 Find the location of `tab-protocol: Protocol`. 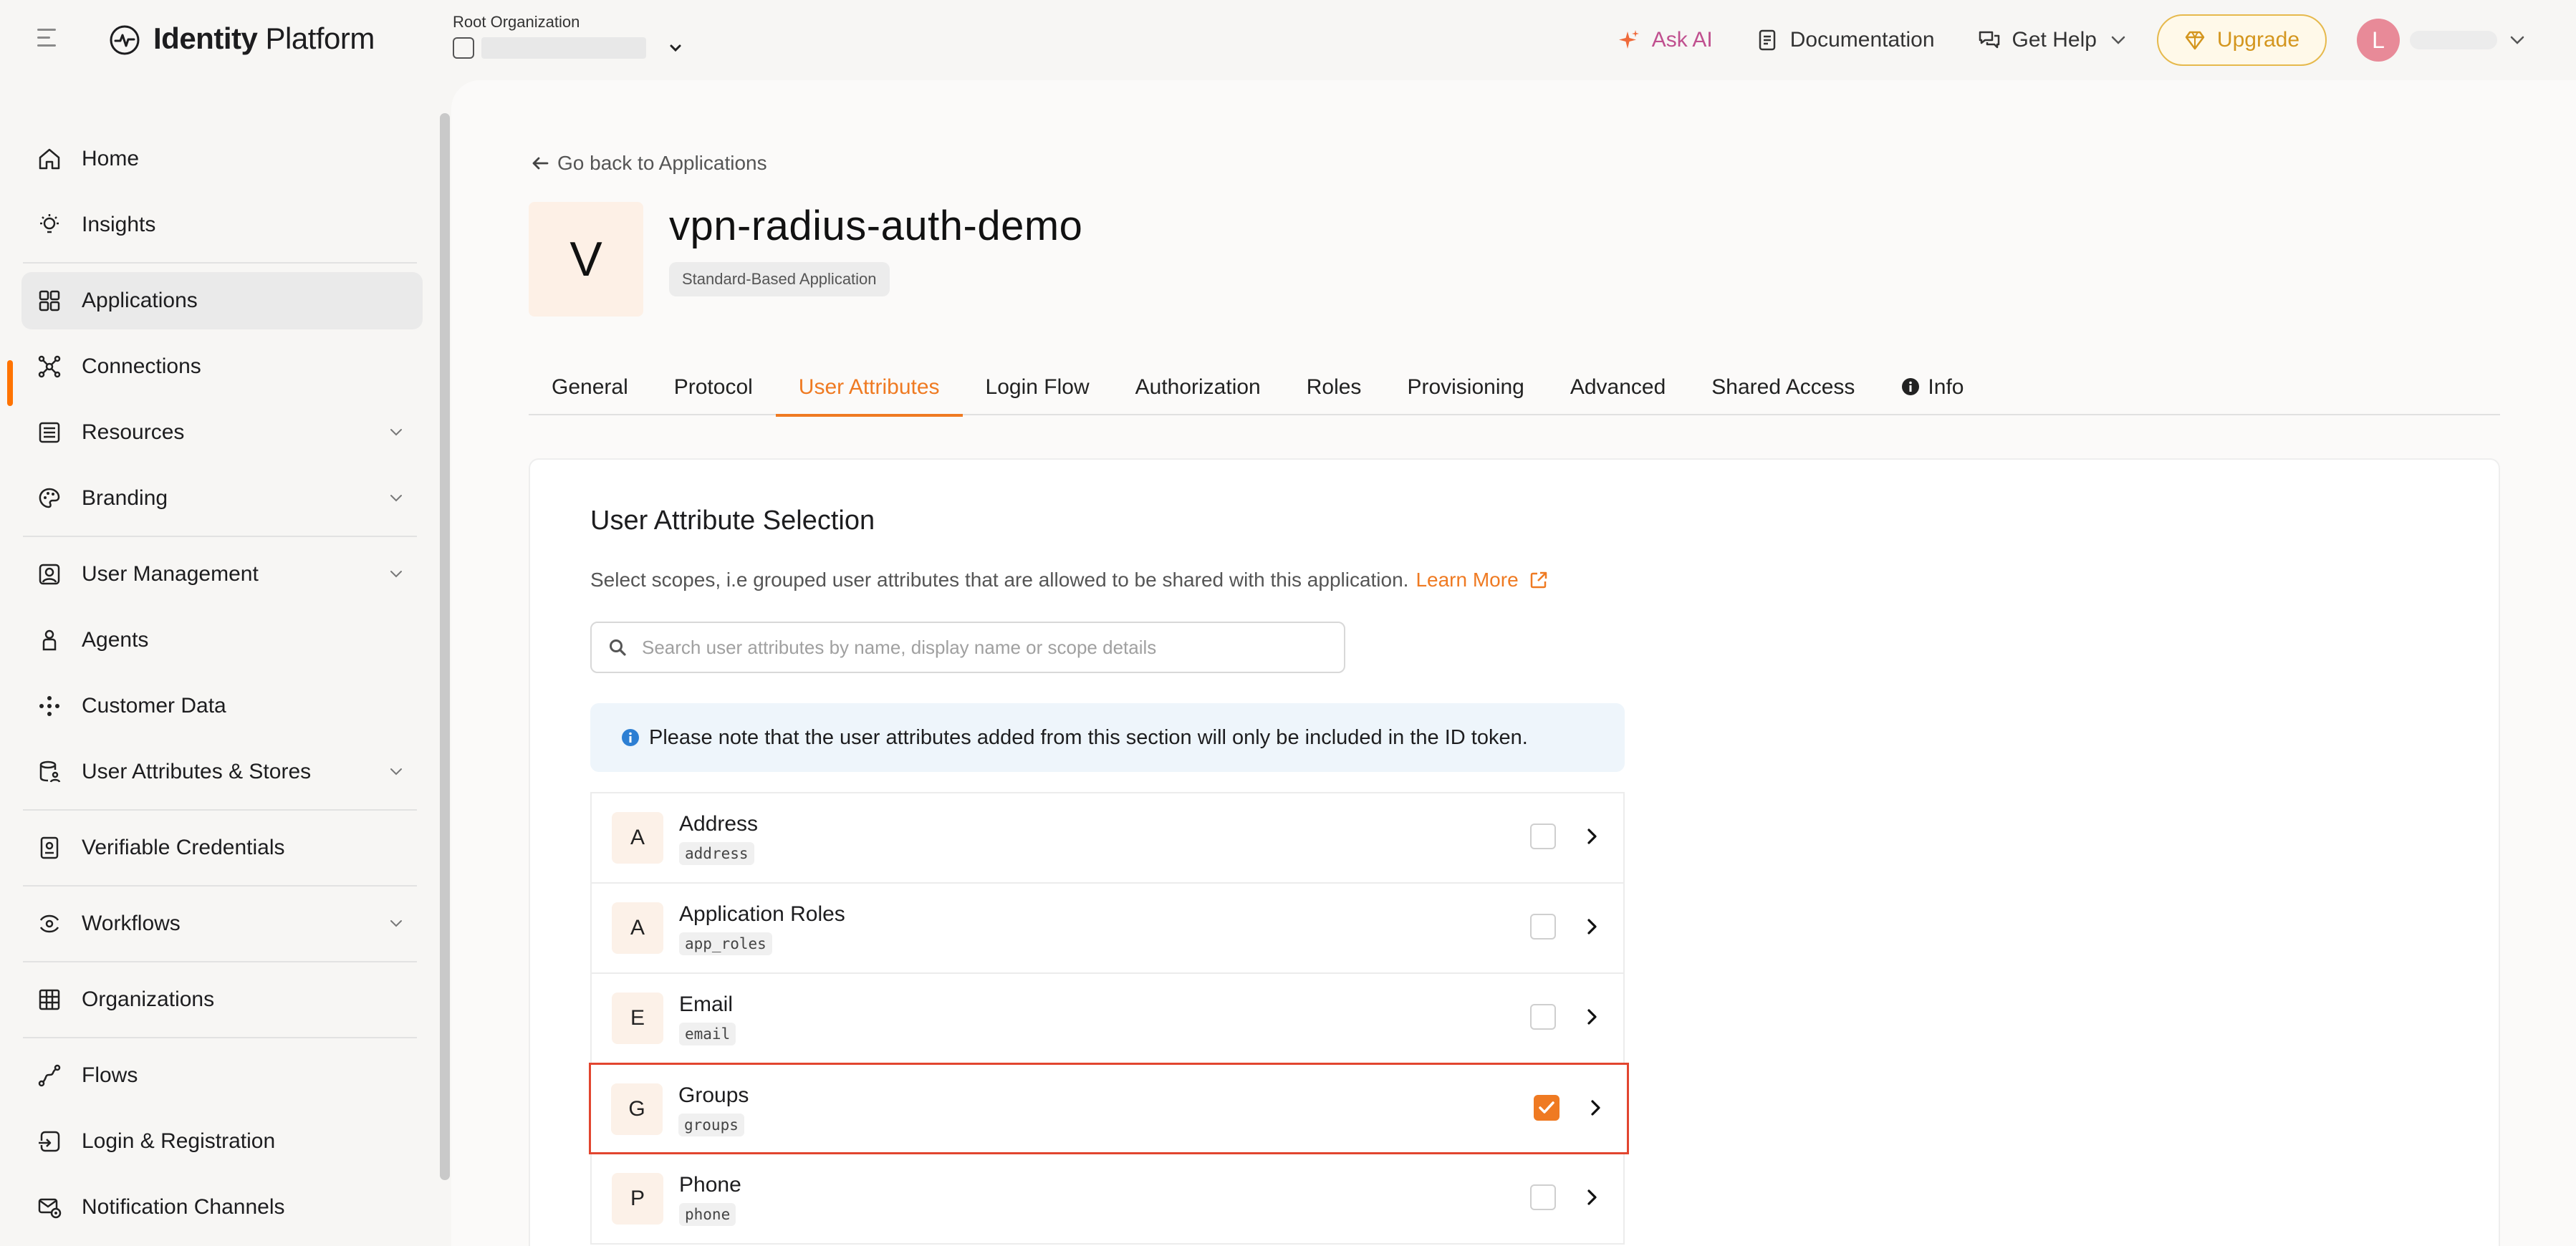

tab-protocol: Protocol is located at coordinates (714, 391).